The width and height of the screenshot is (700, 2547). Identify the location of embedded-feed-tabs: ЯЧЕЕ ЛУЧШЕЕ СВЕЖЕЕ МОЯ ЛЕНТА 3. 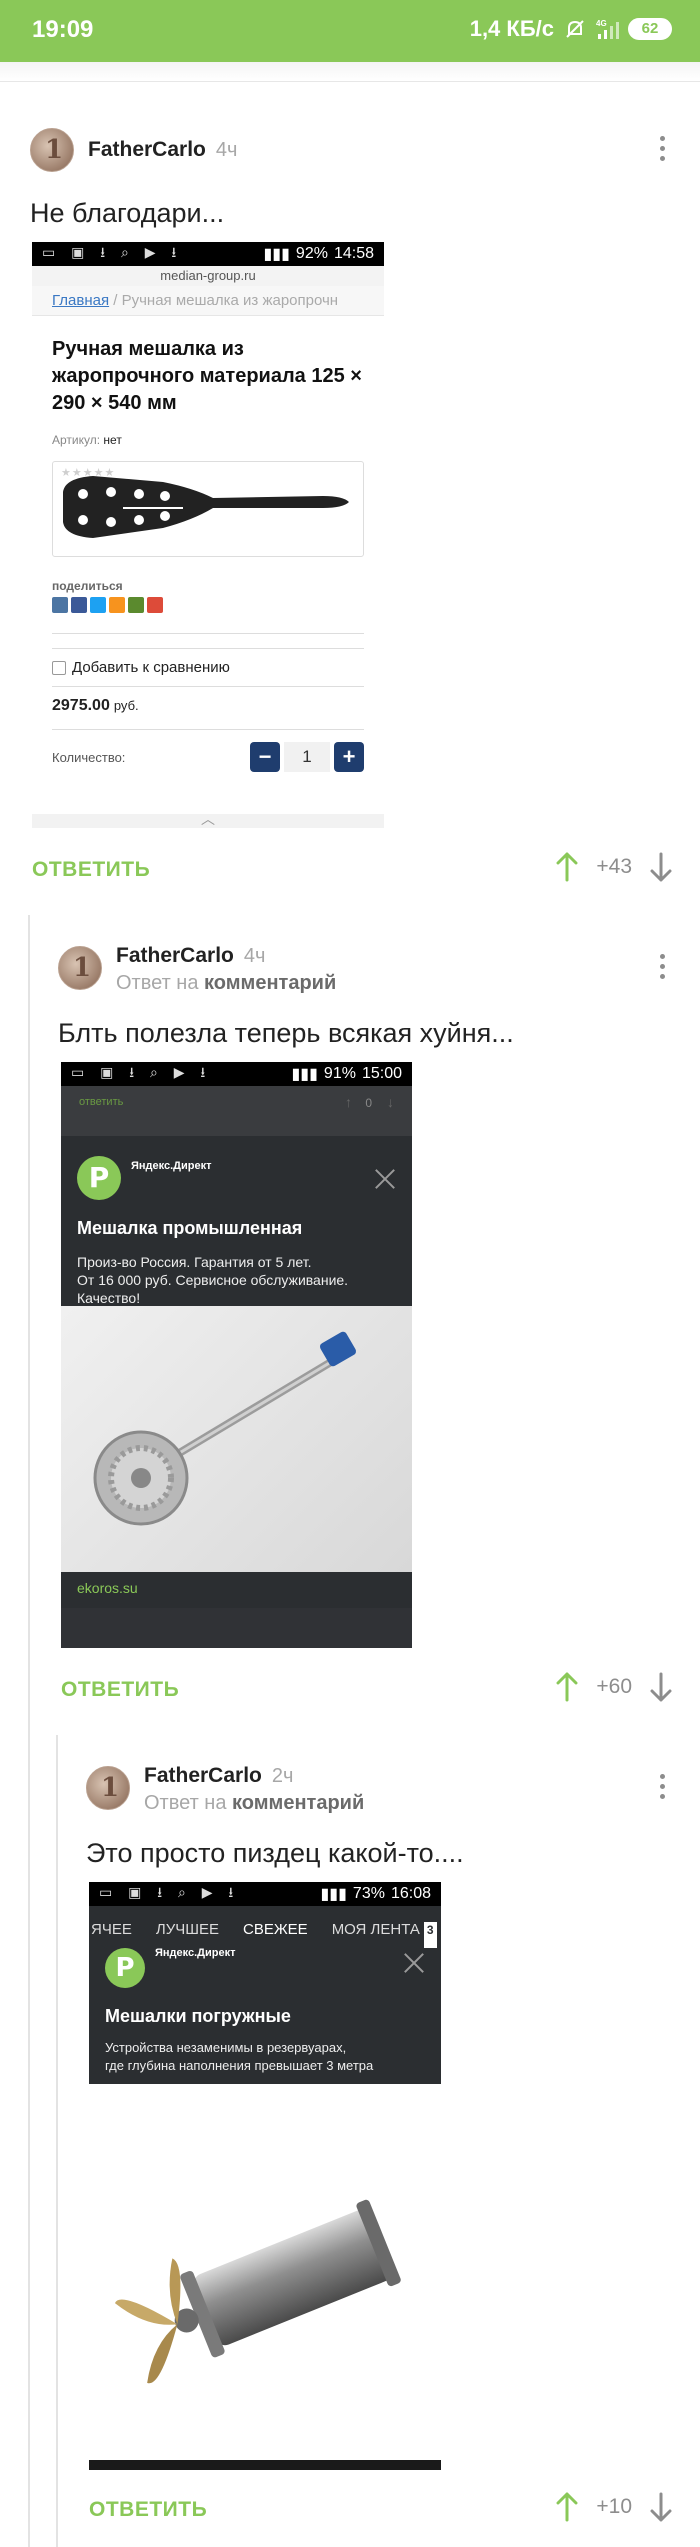
(265, 1938).